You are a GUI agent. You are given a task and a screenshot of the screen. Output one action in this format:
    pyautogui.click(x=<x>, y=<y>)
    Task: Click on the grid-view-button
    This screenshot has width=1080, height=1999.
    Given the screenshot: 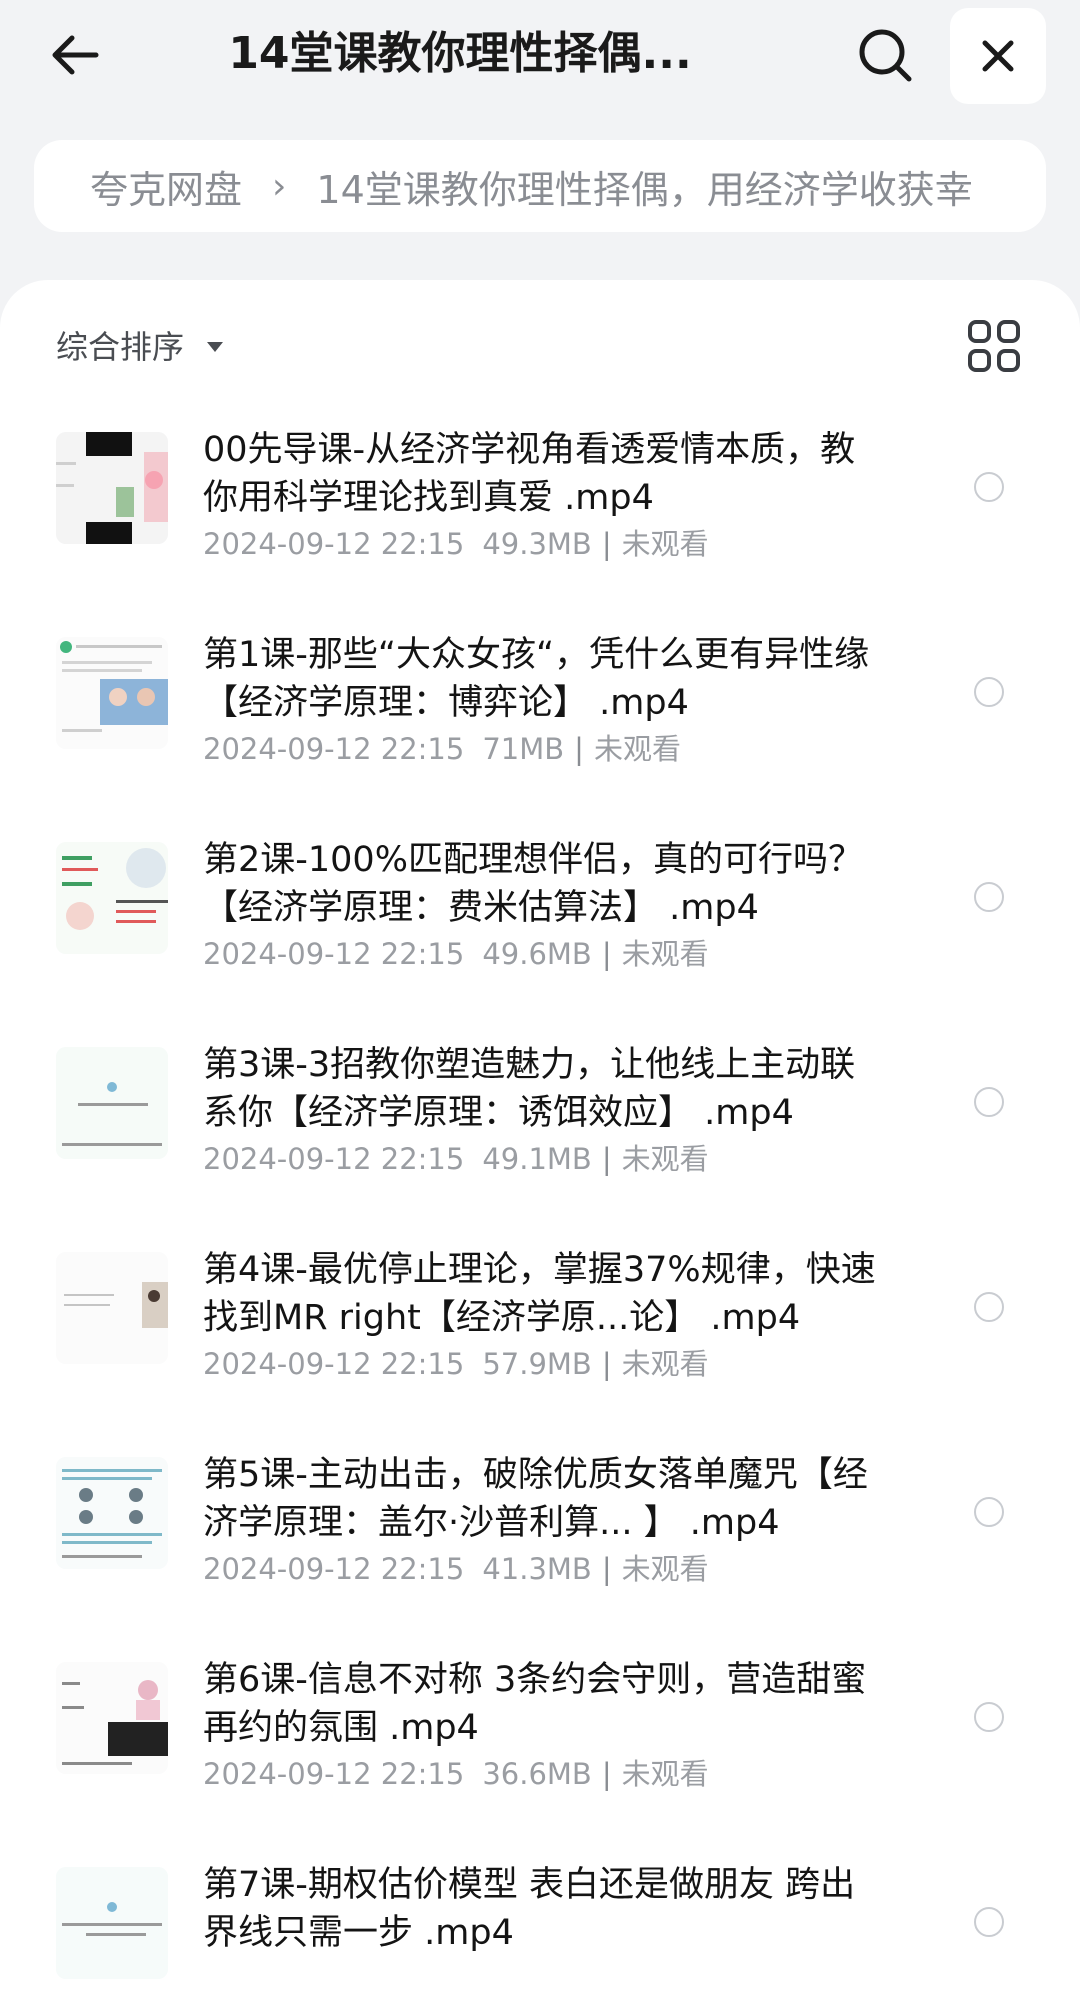 What is the action you would take?
    pyautogui.click(x=994, y=346)
    